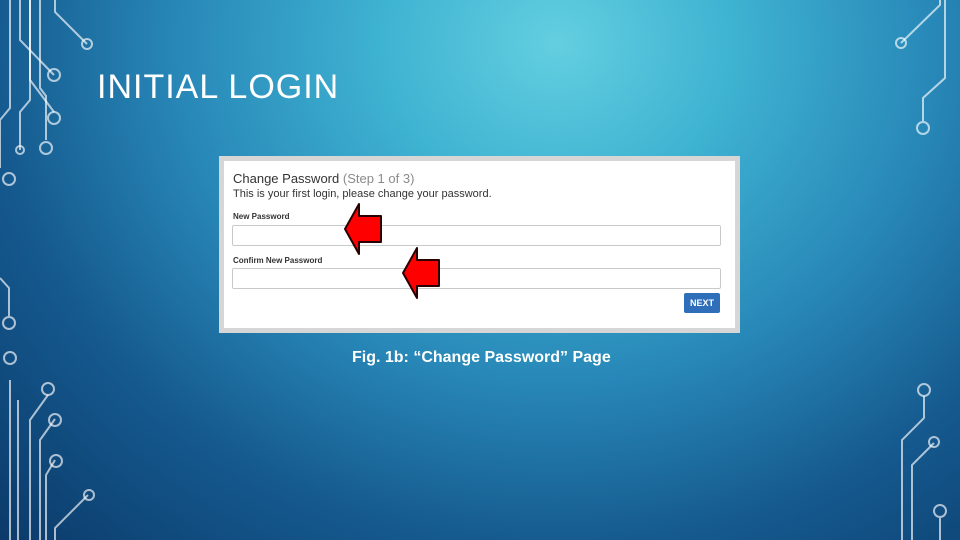 The height and width of the screenshot is (540, 960). What do you see at coordinates (481, 357) in the screenshot?
I see `figure-caption: Fig. 1b: “Change Password” Page` at bounding box center [481, 357].